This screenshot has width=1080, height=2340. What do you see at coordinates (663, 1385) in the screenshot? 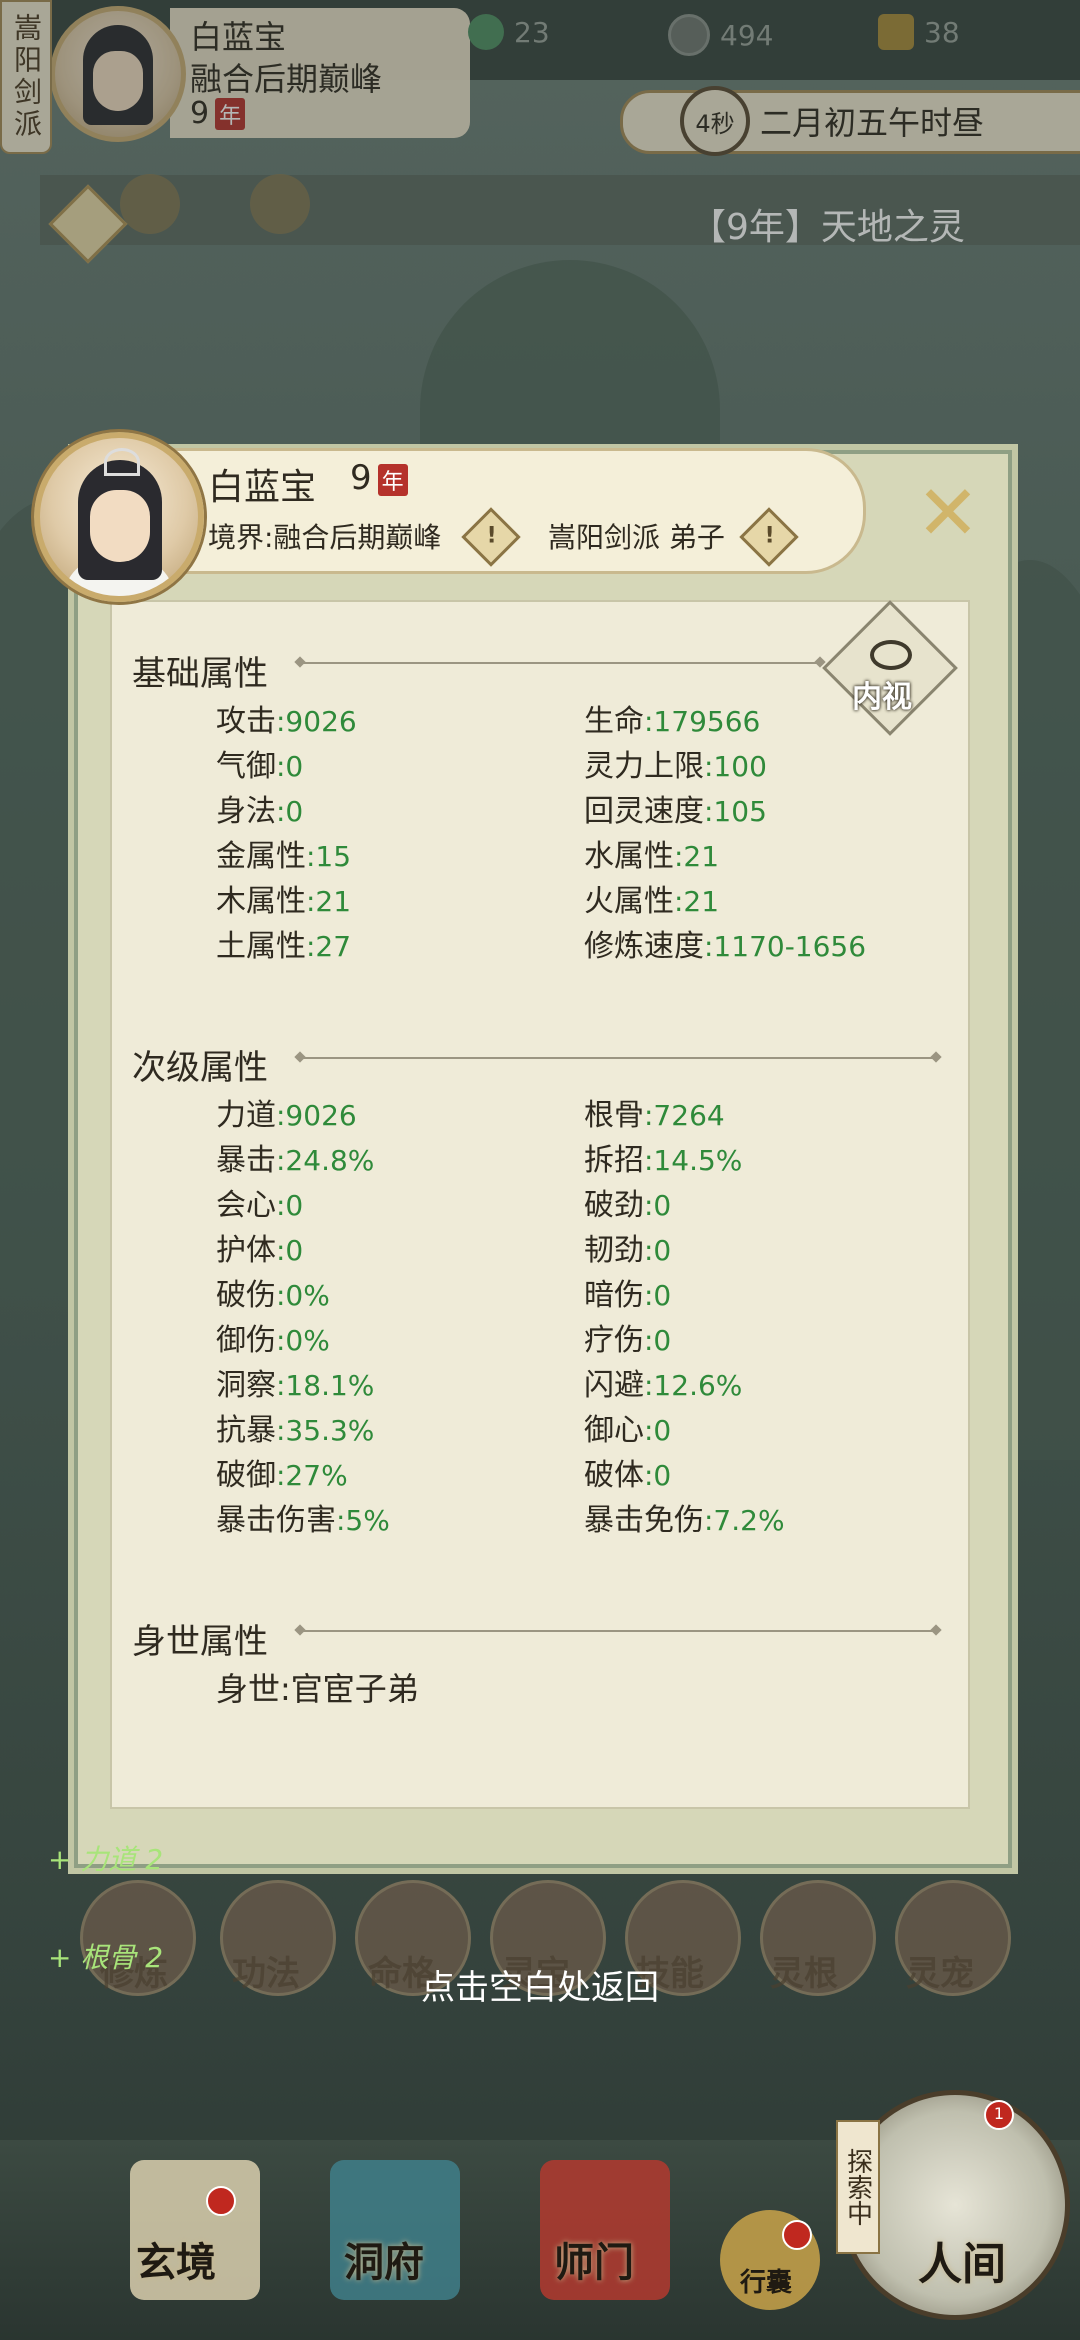
I see `attr-item: 闪避:12.6%` at bounding box center [663, 1385].